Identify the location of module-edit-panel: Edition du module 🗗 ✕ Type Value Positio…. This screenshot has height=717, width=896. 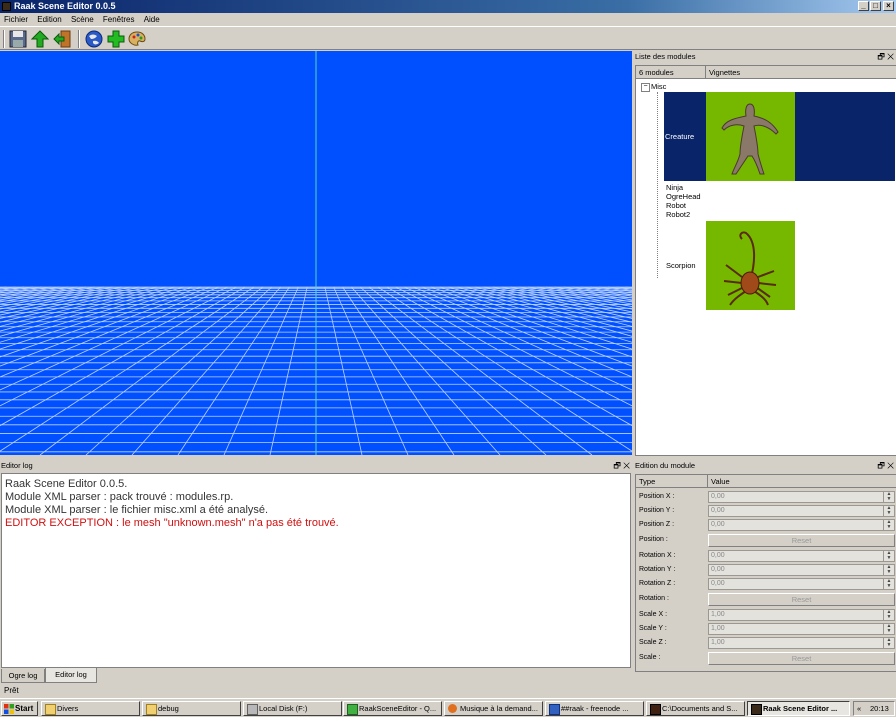
(765, 572).